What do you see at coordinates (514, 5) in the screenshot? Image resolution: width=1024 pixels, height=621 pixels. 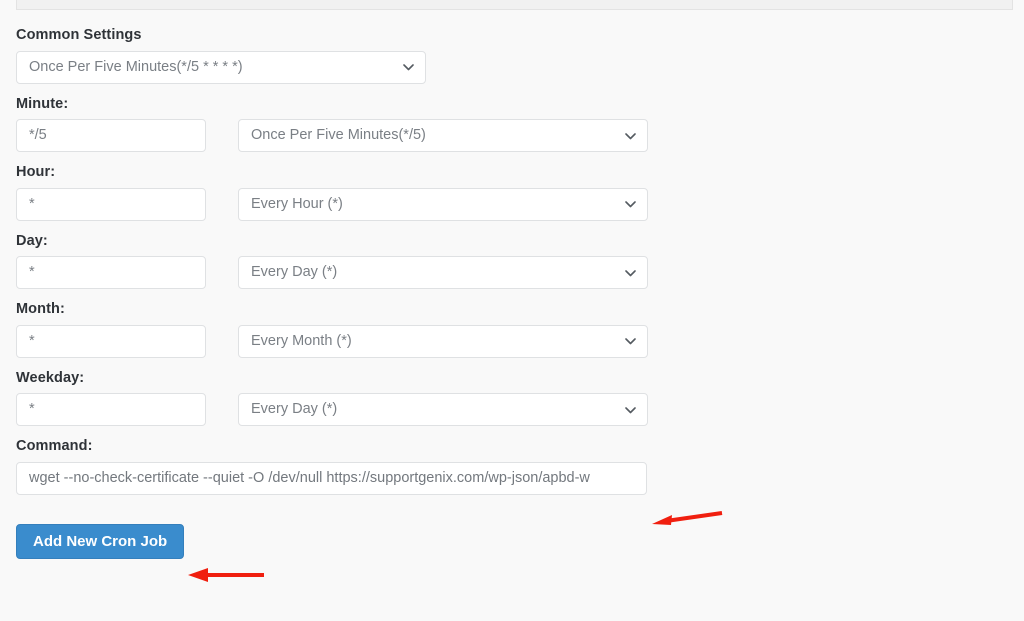 I see `cut-off-panel-header` at bounding box center [514, 5].